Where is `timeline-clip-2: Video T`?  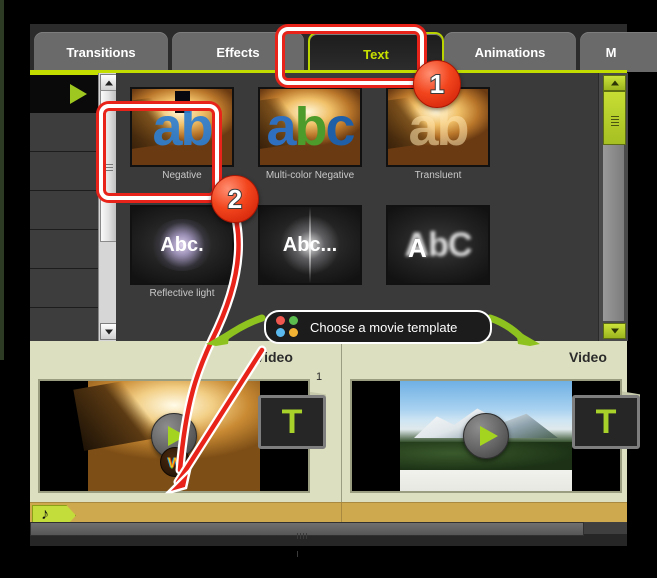
timeline-clip-2: Video T is located at coordinates (491, 421).